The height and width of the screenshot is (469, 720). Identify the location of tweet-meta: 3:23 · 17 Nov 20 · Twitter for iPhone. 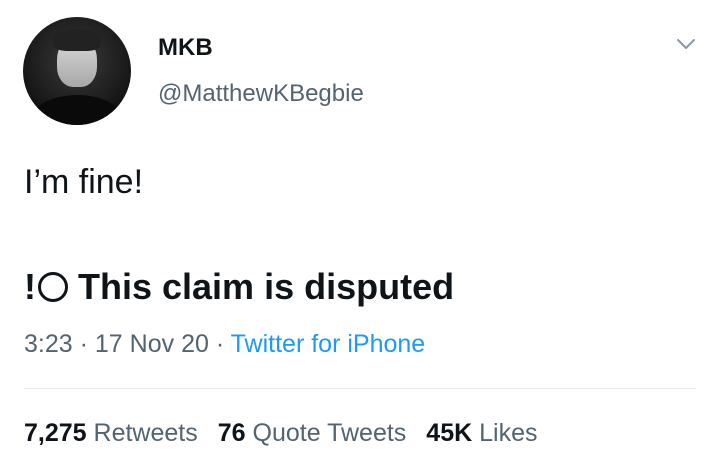
(224, 344).